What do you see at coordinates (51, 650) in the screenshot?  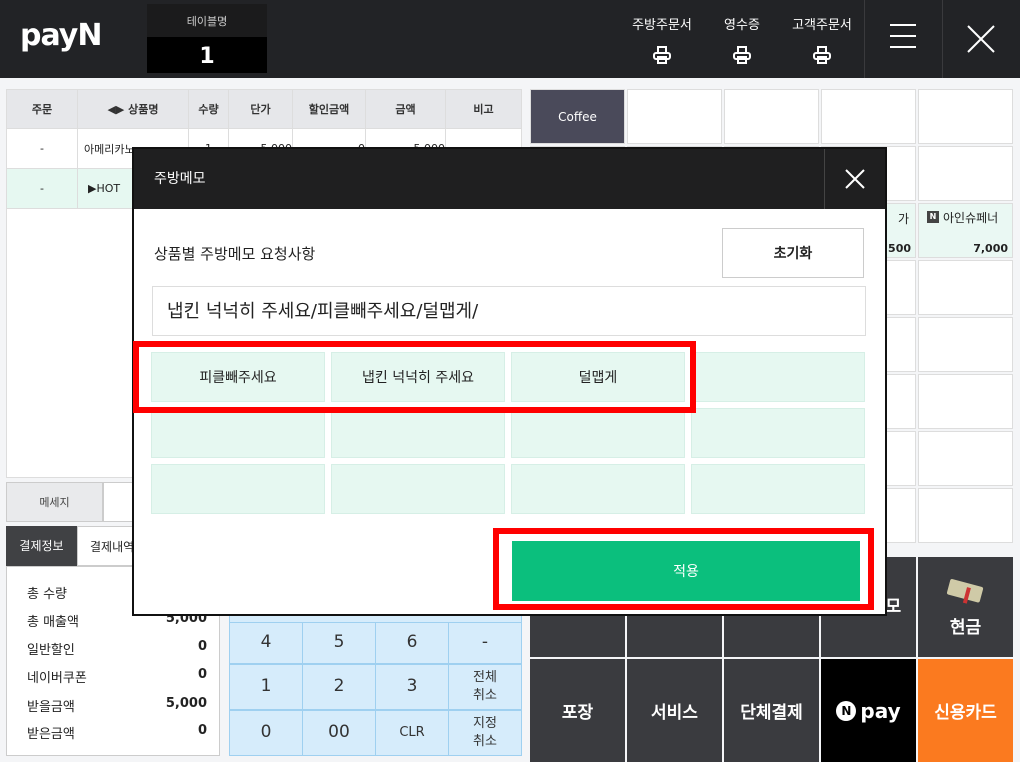 I see `label: 일반할인` at bounding box center [51, 650].